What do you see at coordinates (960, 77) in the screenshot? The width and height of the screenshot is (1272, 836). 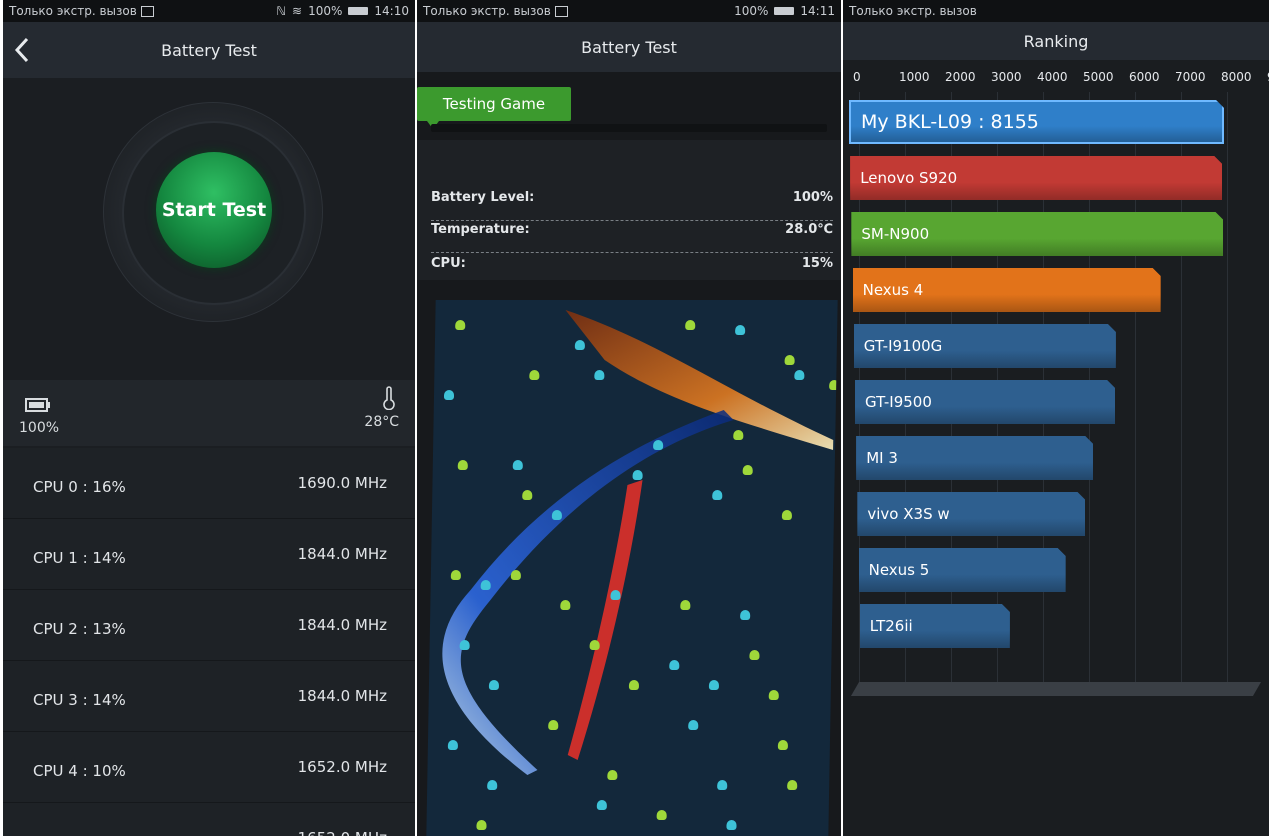 I see `scale-tick-label: 2000` at bounding box center [960, 77].